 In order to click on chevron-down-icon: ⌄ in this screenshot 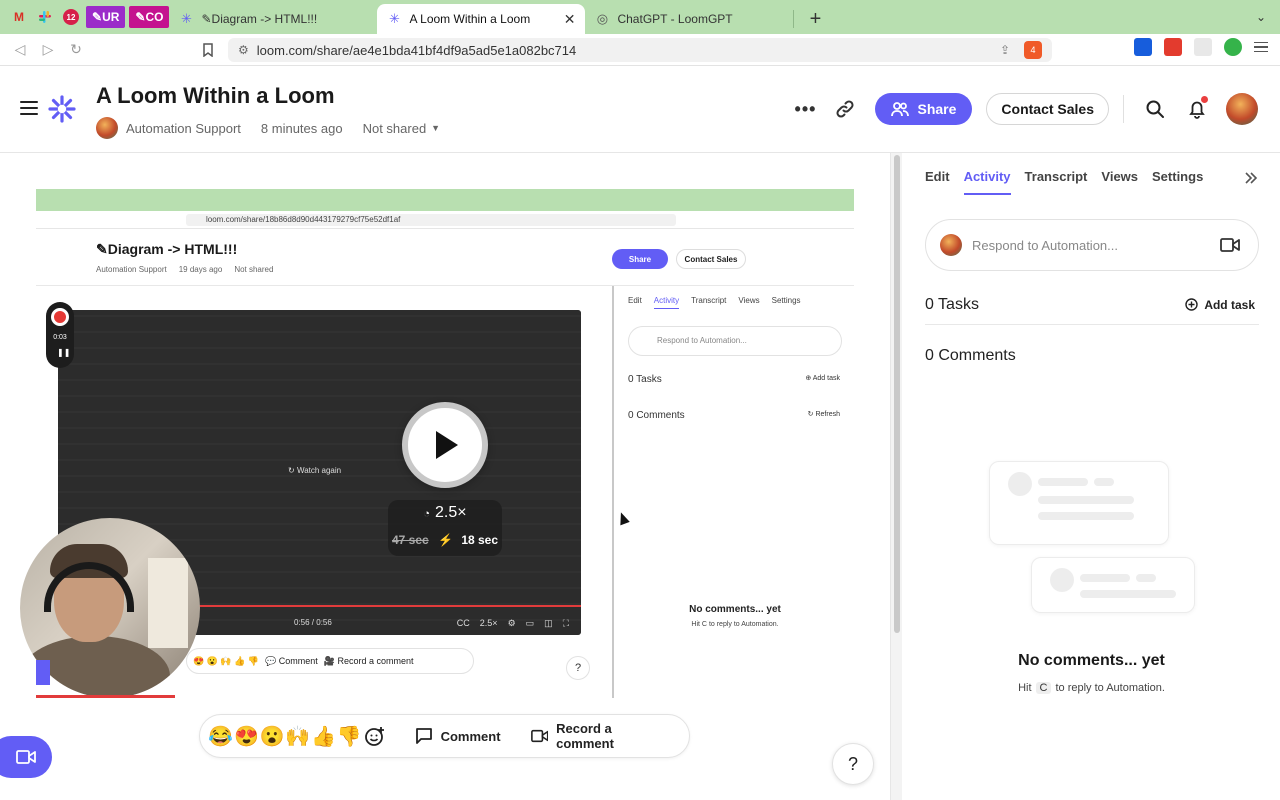, I will do `click(1261, 17)`.